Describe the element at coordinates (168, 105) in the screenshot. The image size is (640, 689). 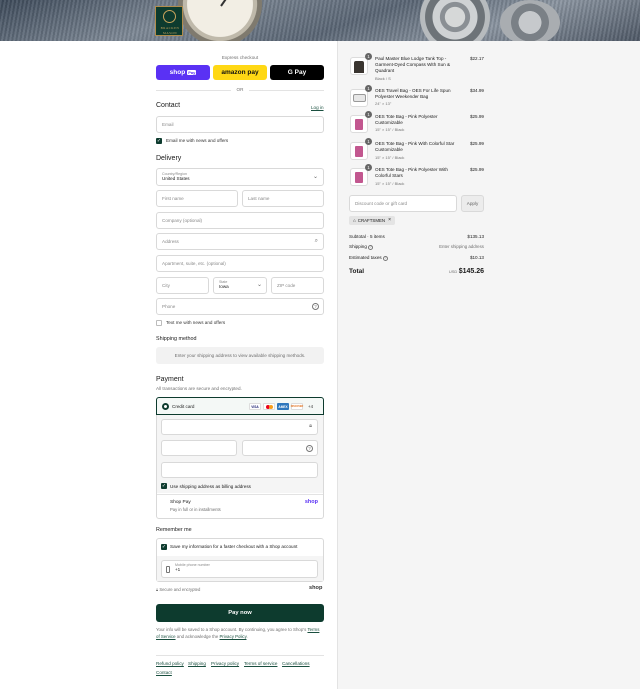
I see `contact-heading: Contact` at that location.